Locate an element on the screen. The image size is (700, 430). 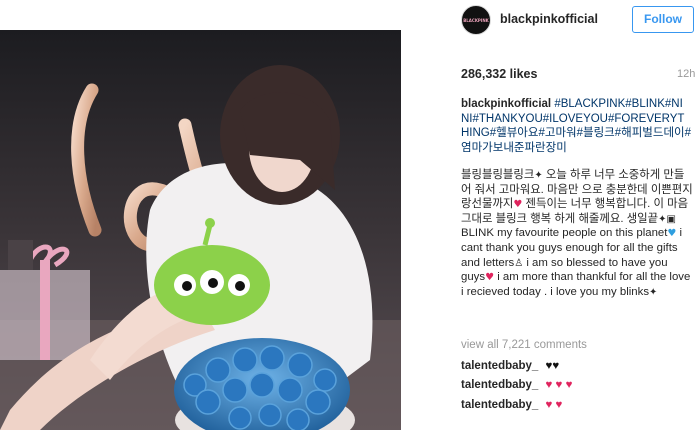
gift-icon: ▣ is located at coordinates (671, 219).